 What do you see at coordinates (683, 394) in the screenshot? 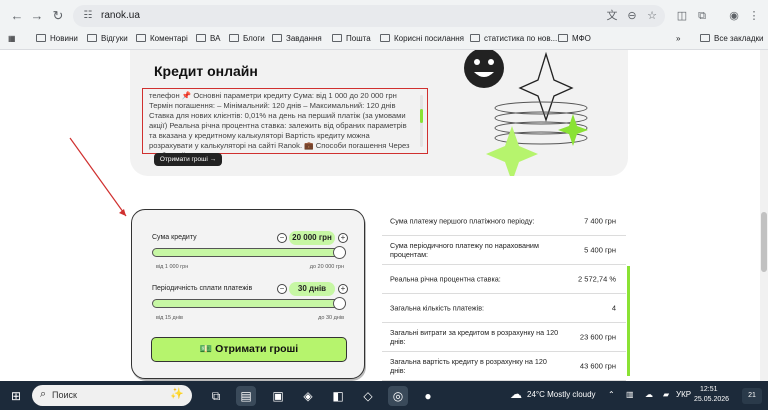
I see `language-indicator: УКР` at bounding box center [683, 394].